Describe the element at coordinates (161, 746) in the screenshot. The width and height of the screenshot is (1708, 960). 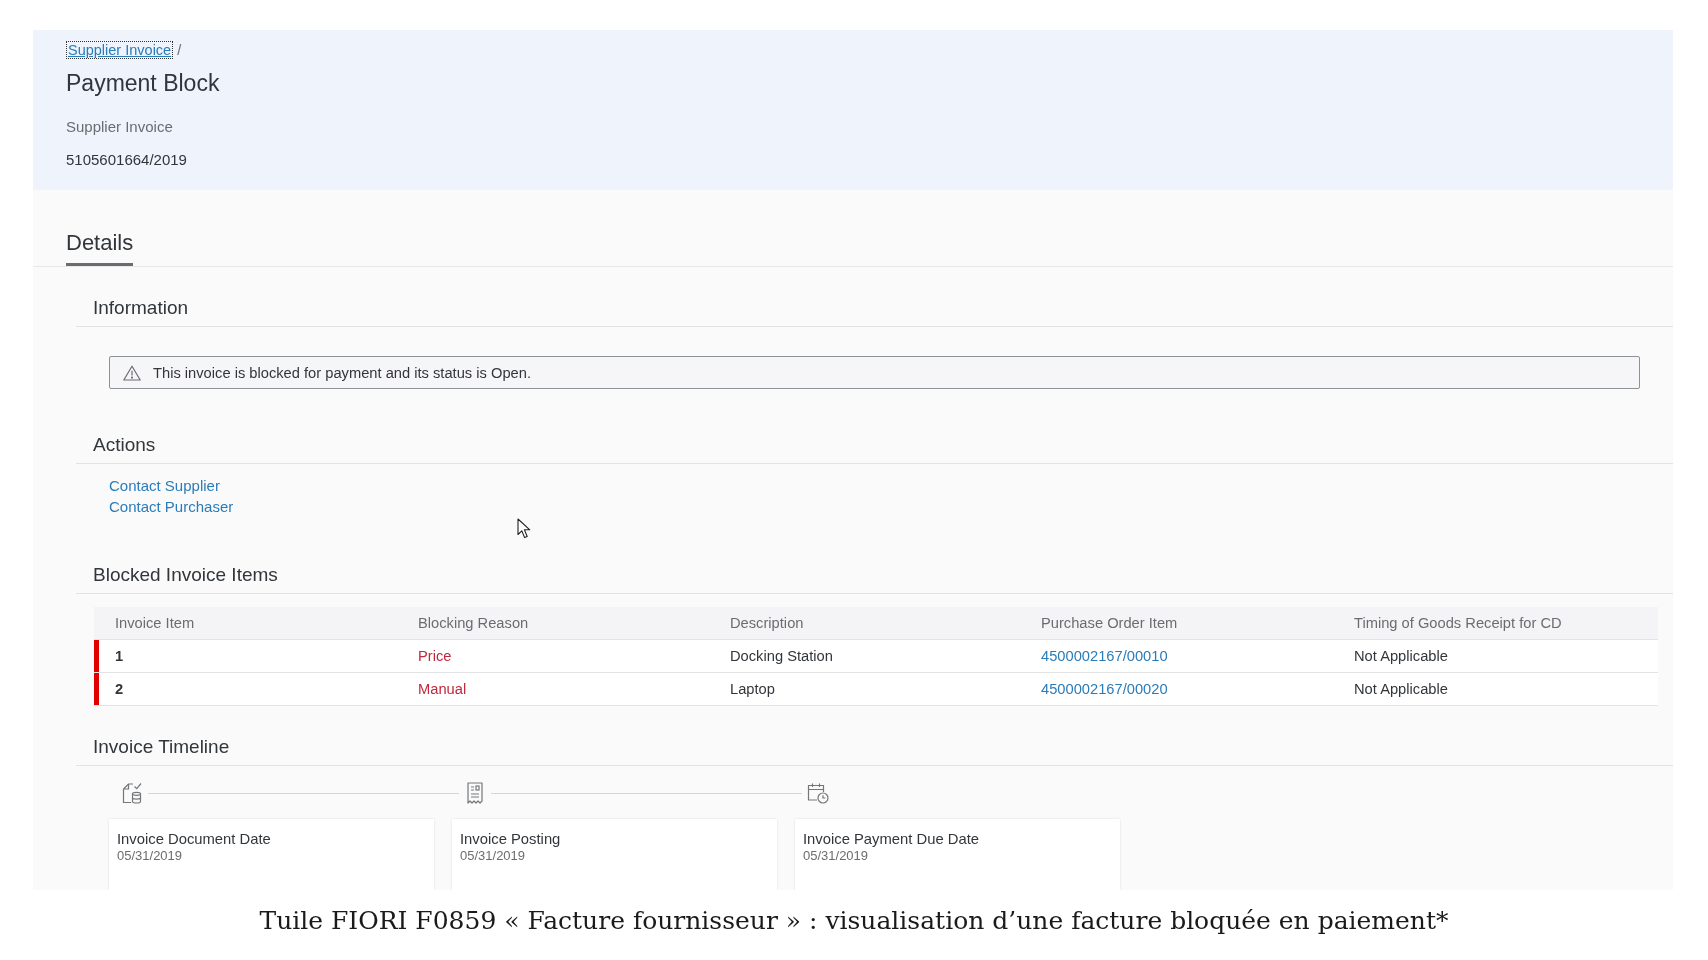
I see `section-title: Invoice Timeline` at that location.